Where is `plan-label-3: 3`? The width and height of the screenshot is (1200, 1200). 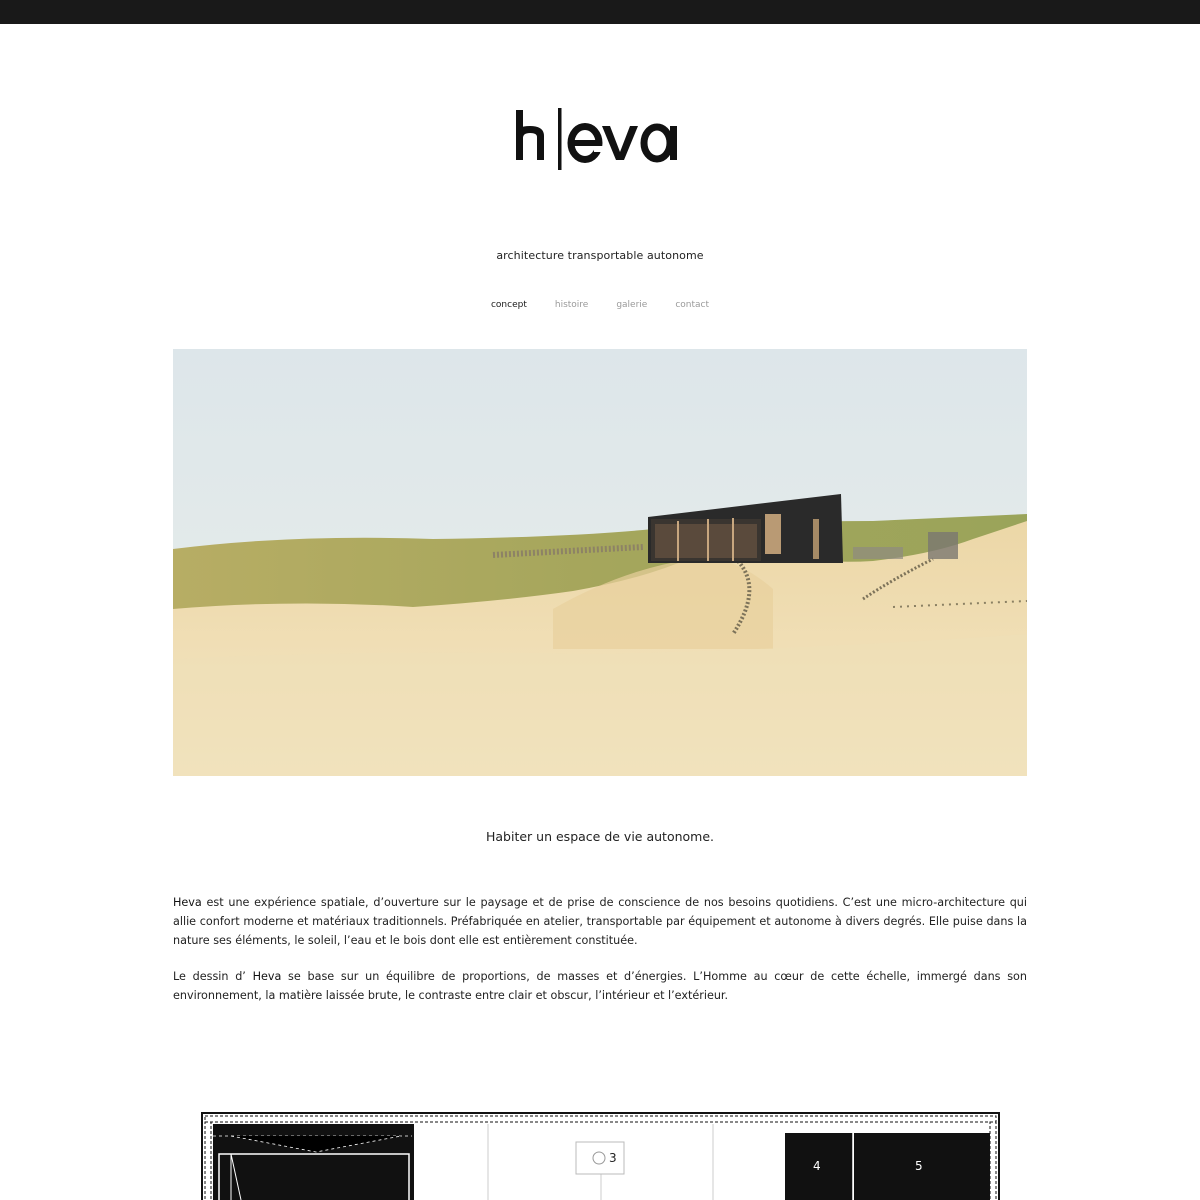
plan-label-3: 3 is located at coordinates (613, 1158).